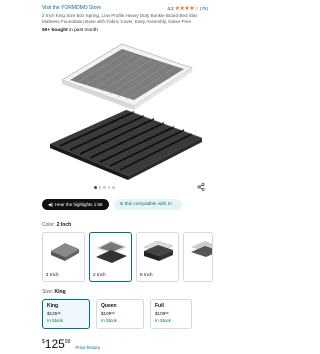  I want to click on price: $ 125 99 Price history, so click(71, 344).